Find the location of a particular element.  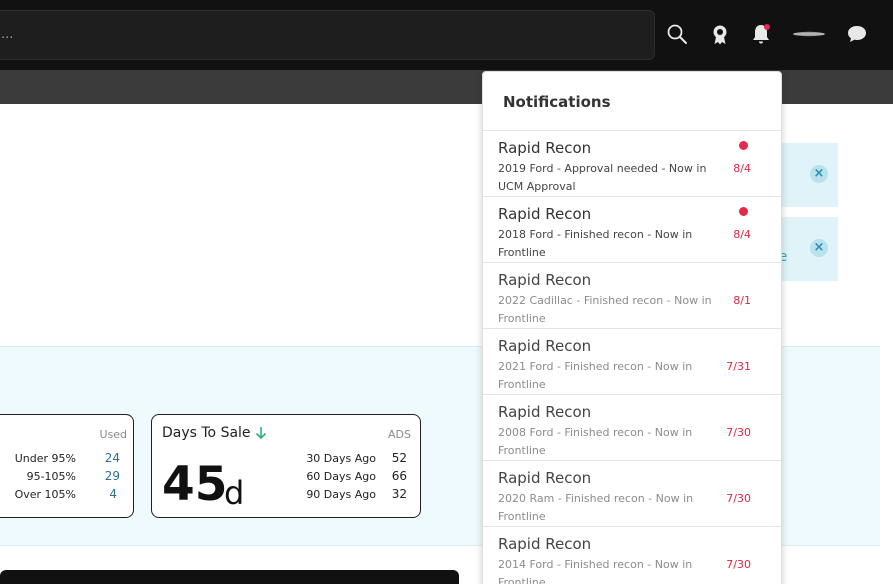

ads-row-value: 66 is located at coordinates (399, 476).